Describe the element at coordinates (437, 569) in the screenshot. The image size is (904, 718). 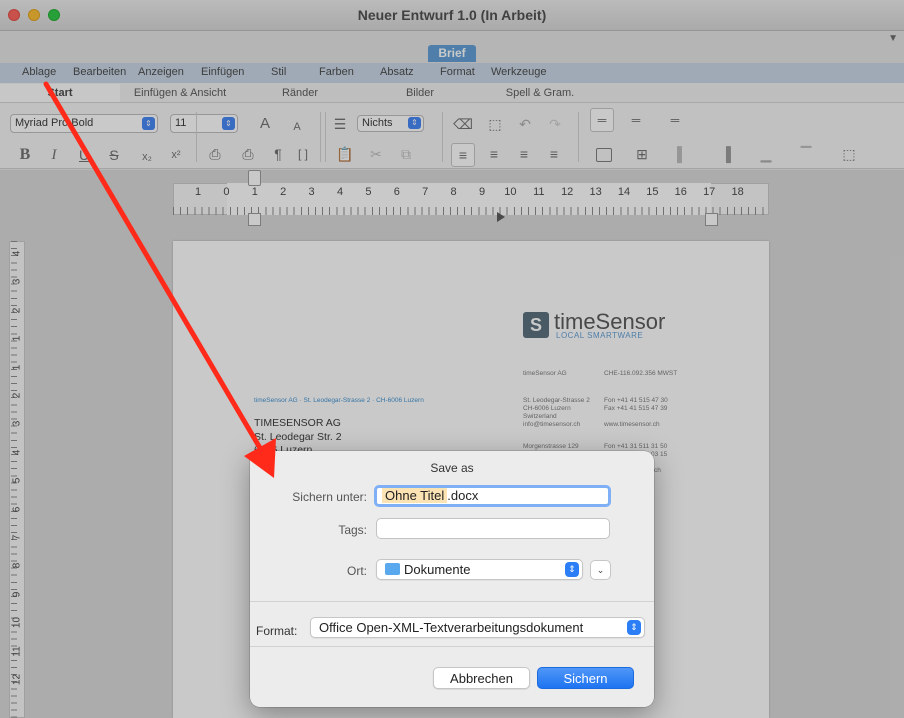
I see `location-value: Dokumente` at that location.